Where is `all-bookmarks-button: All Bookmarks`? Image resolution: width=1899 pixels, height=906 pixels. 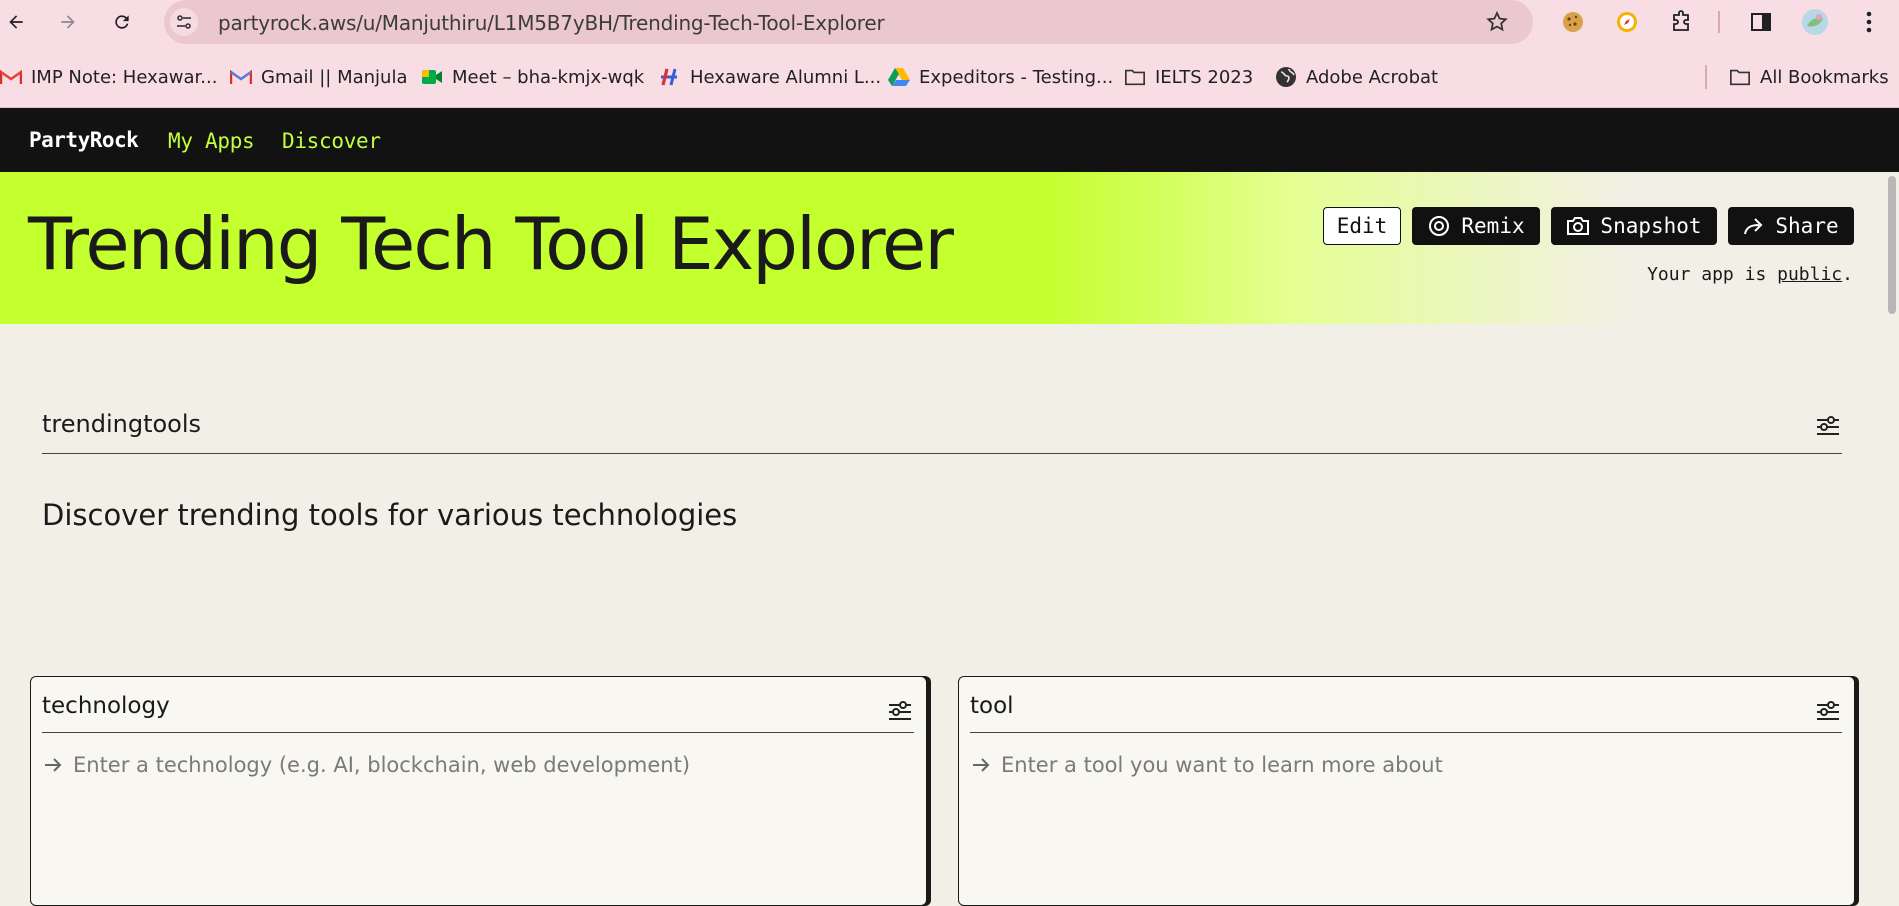 all-bookmarks-button: All Bookmarks is located at coordinates (1809, 77).